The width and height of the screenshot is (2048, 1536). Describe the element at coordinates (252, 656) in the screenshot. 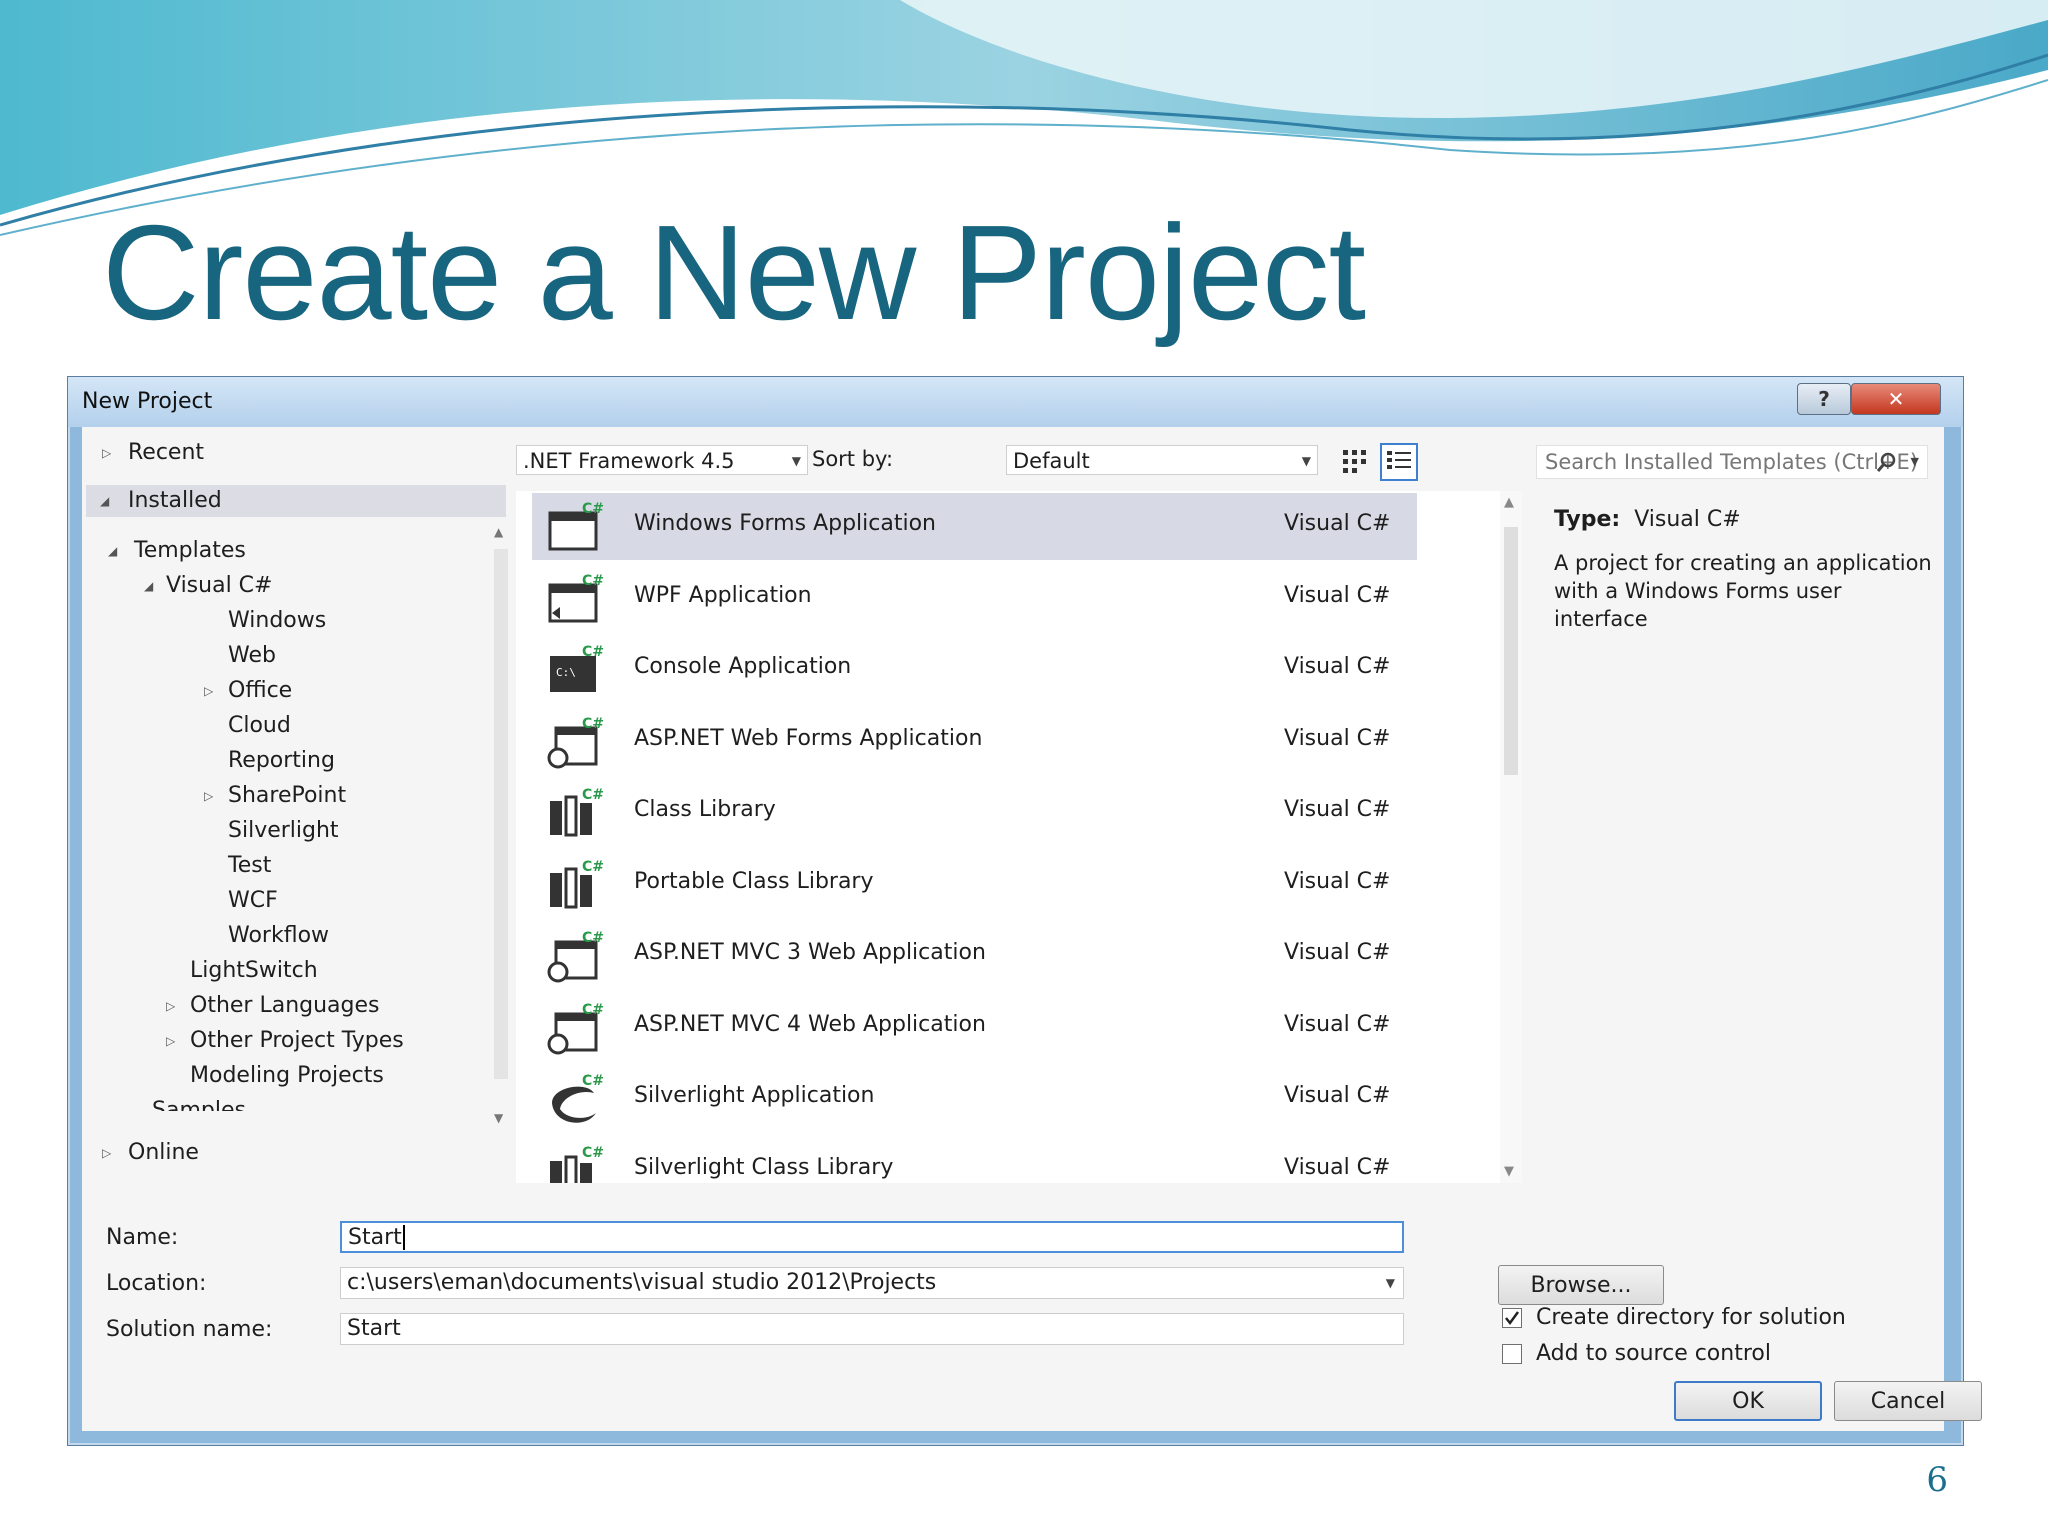

I see `tree-item-web: Web` at that location.